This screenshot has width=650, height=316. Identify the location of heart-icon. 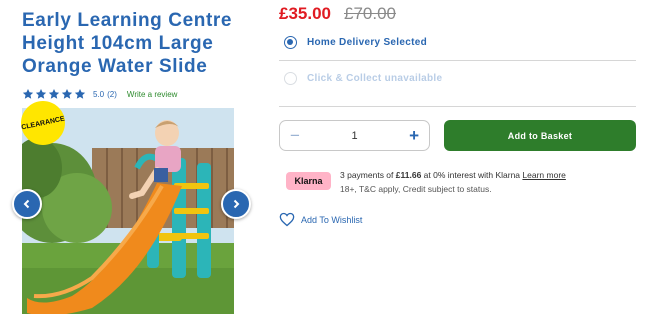
(287, 219).